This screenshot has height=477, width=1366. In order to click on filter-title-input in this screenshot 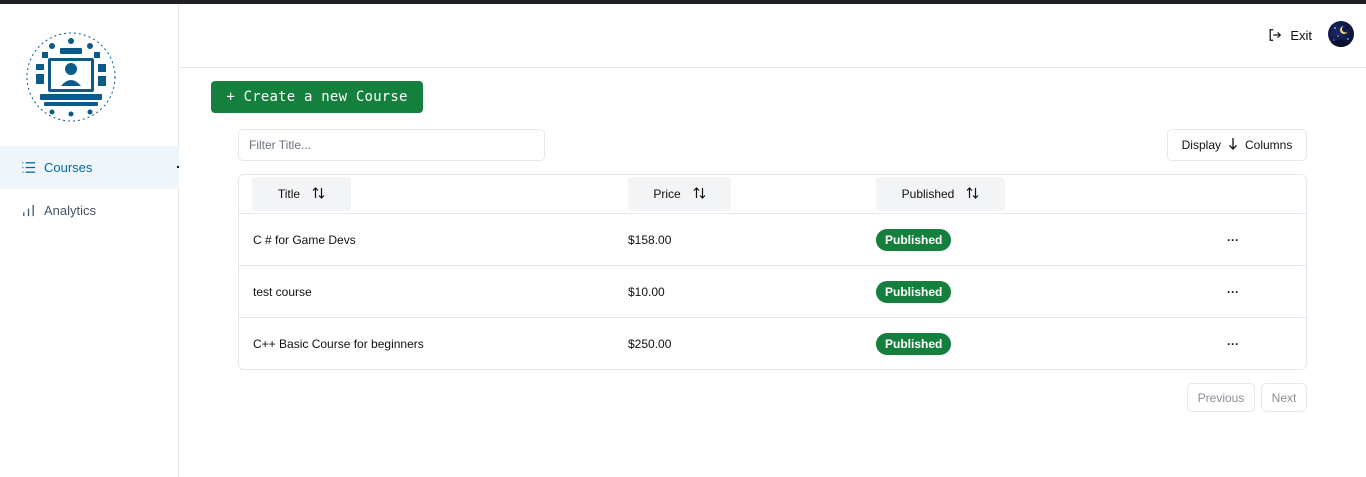, I will do `click(391, 145)`.